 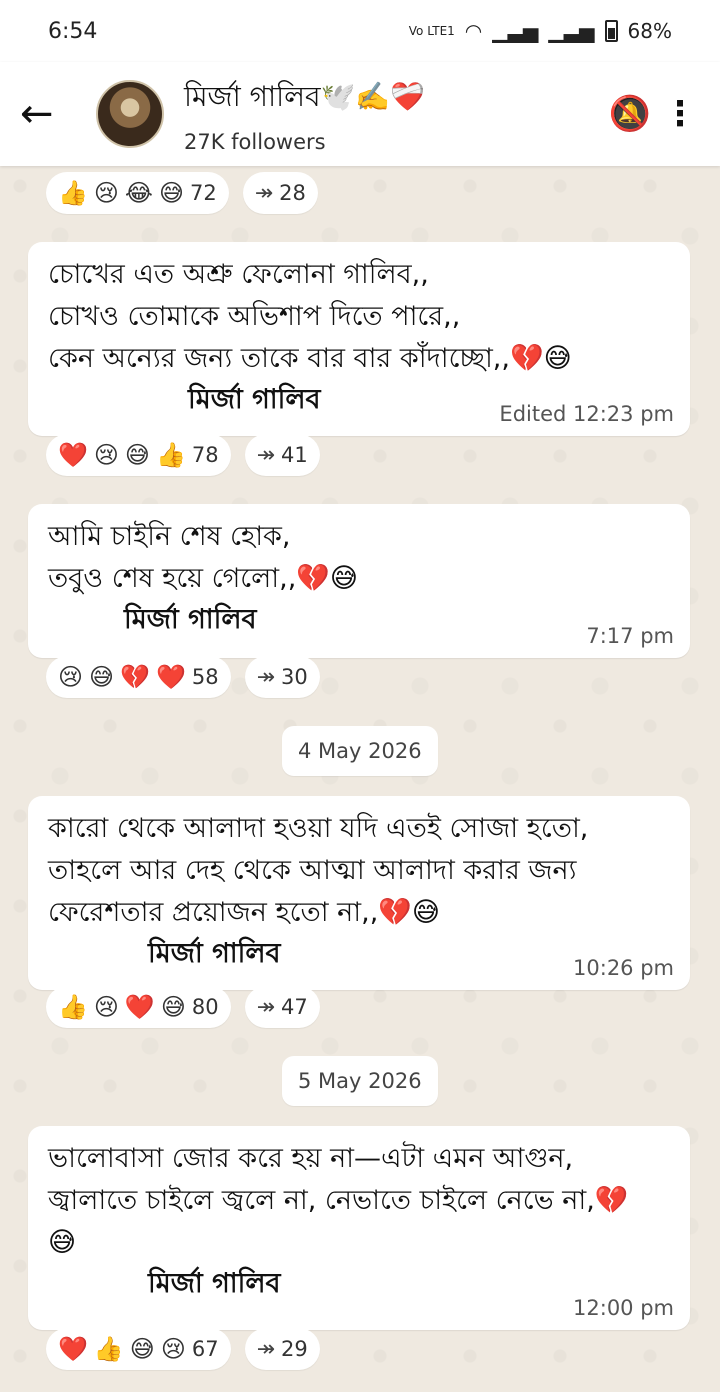 I want to click on message-line: তাহলে আর দেহ থেকে আত্মা আলাদা করার জন্য, so click(x=312, y=870).